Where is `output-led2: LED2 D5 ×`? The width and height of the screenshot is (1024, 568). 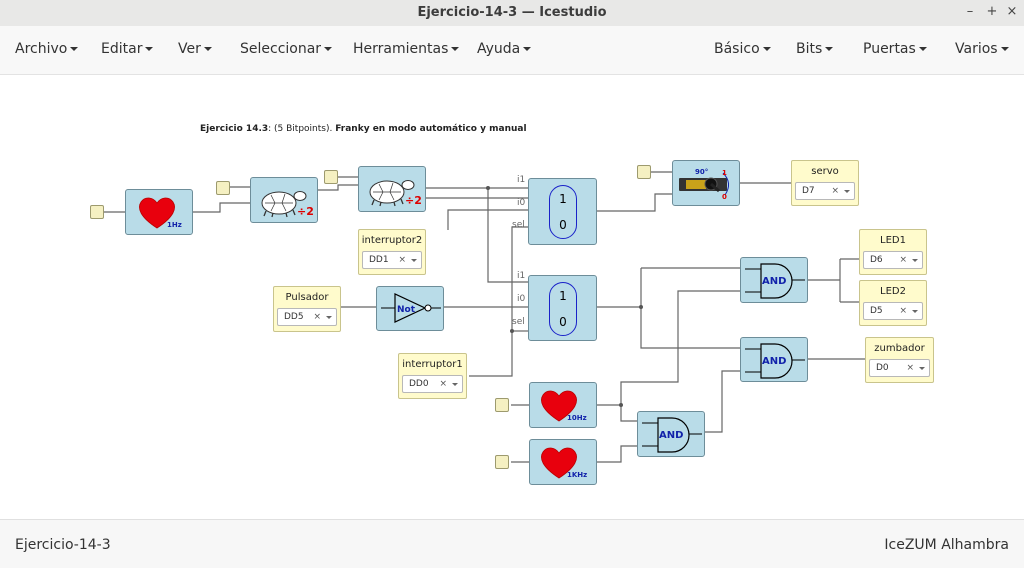 output-led2: LED2 D5 × is located at coordinates (893, 303).